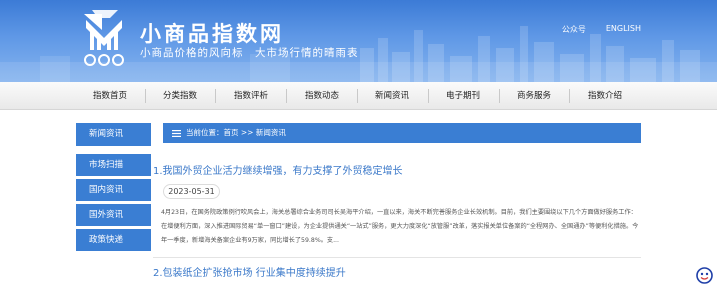 The height and width of the screenshot is (284, 717). I want to click on nav-item-index-home: 指数首页, so click(110, 96).